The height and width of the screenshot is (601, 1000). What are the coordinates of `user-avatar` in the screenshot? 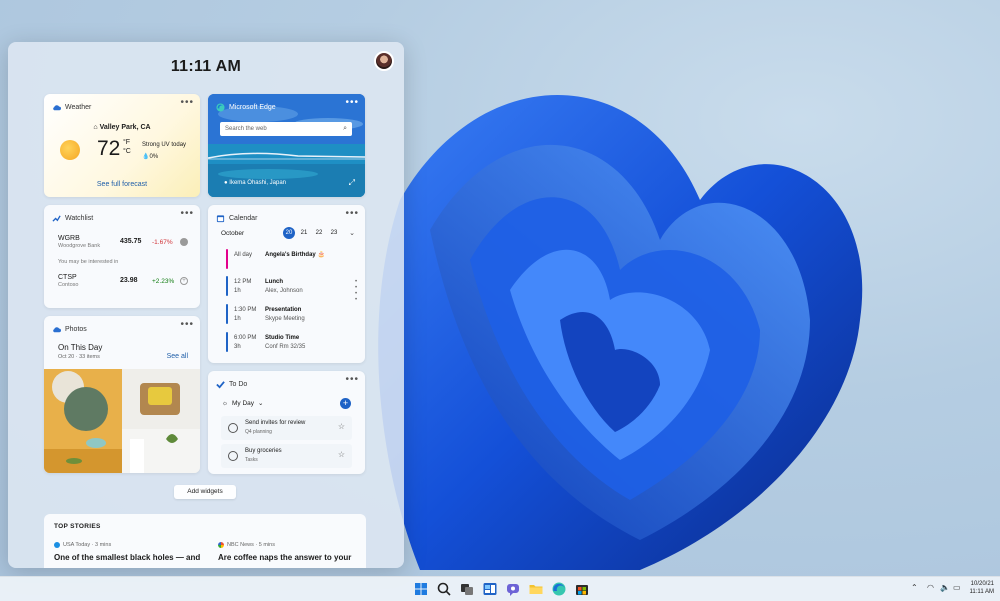 It's located at (384, 61).